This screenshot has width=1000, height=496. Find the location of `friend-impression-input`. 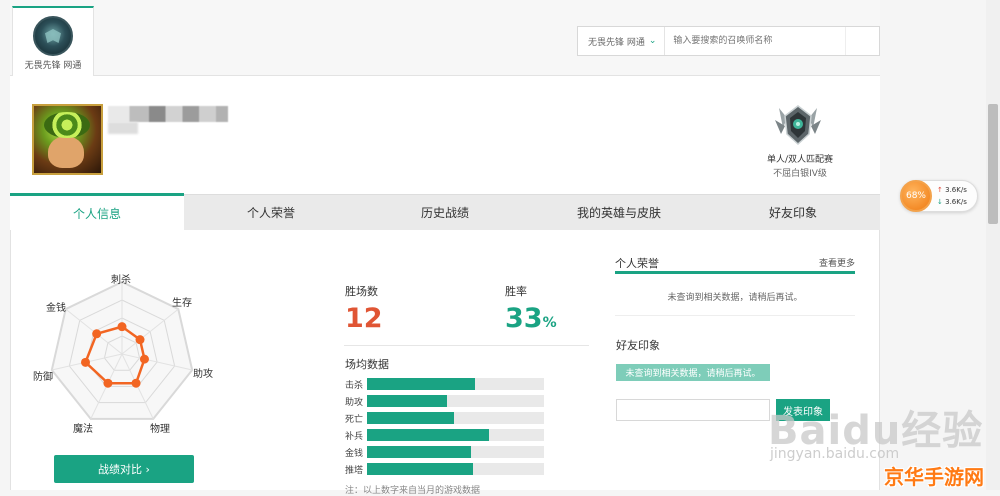

friend-impression-input is located at coordinates (693, 410).